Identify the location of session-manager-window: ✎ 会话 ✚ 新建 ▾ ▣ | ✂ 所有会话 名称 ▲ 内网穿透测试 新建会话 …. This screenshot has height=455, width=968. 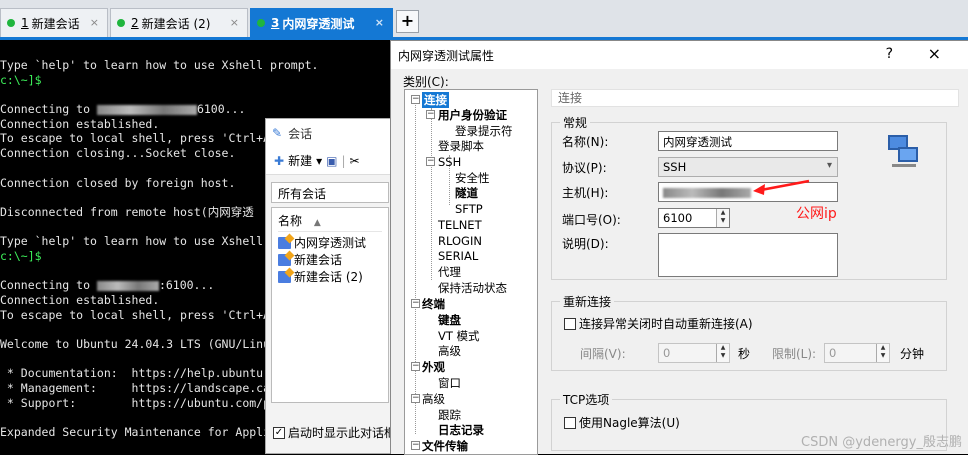
(330, 286).